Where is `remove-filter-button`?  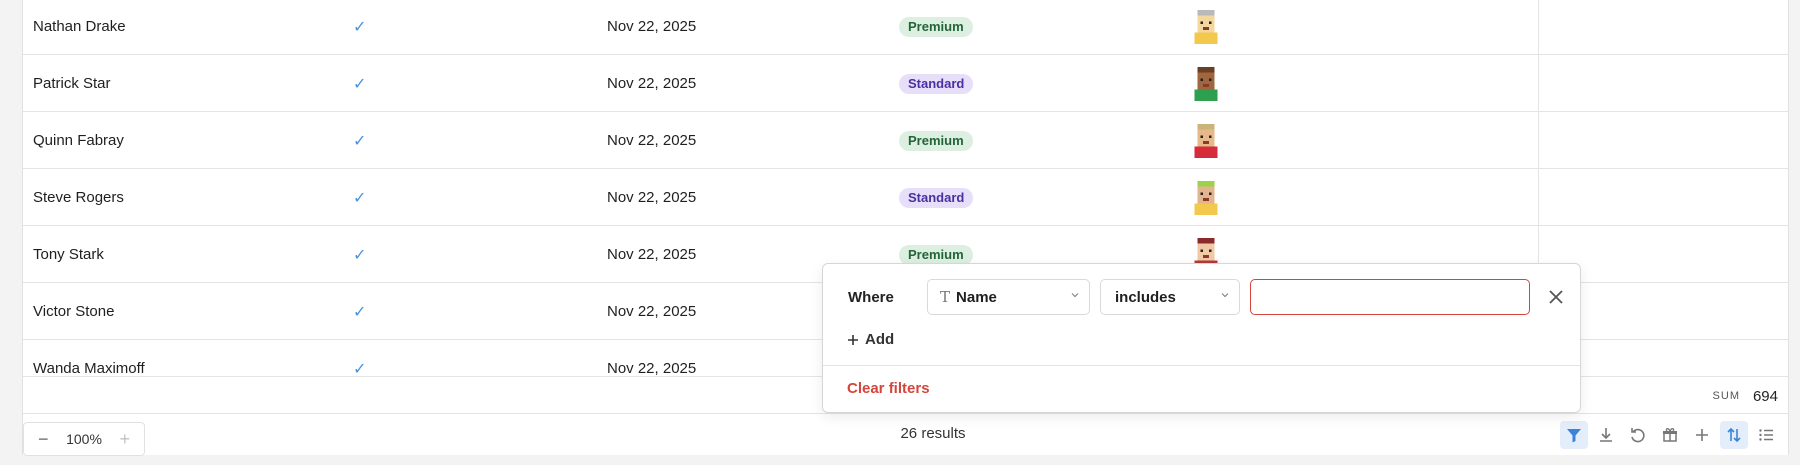 remove-filter-button is located at coordinates (1556, 297).